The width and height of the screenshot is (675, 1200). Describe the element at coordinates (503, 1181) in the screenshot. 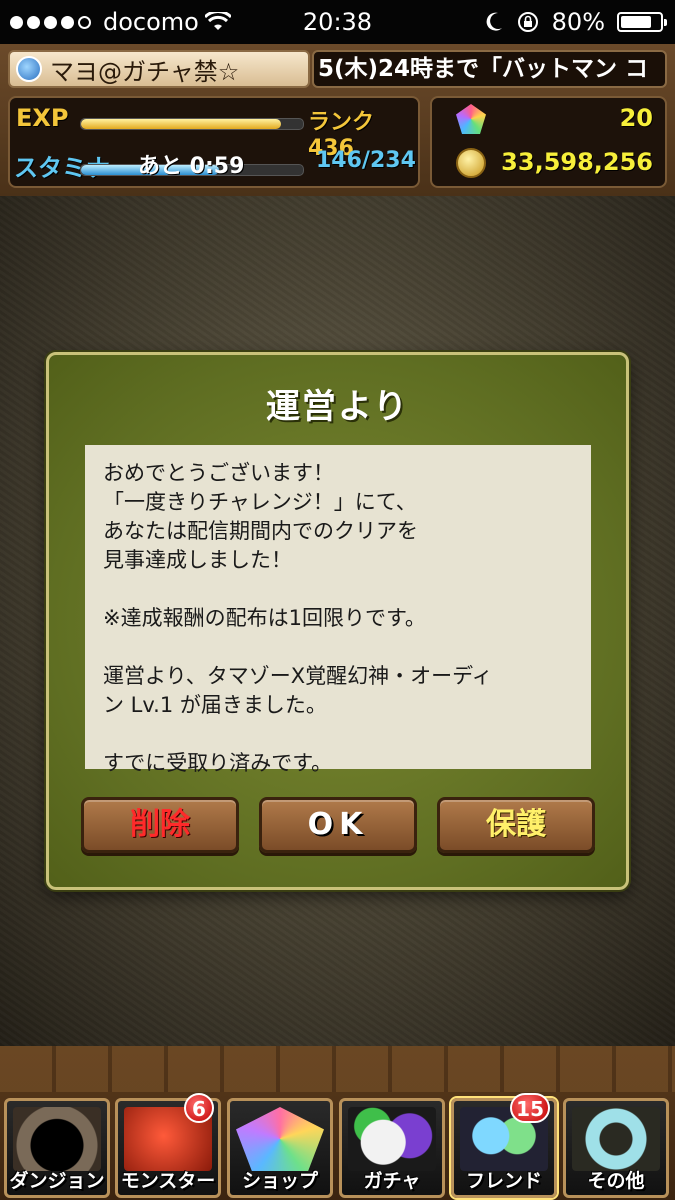

I see `nav-label: フレンド` at that location.